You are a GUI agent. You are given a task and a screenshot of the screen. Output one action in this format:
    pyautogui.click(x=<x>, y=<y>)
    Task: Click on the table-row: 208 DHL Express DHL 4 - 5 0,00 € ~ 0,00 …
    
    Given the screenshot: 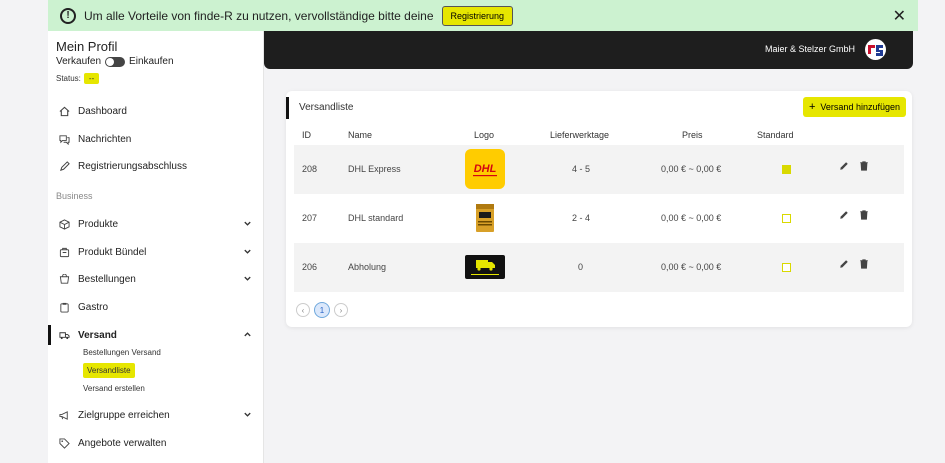 What is the action you would take?
    pyautogui.click(x=599, y=169)
    